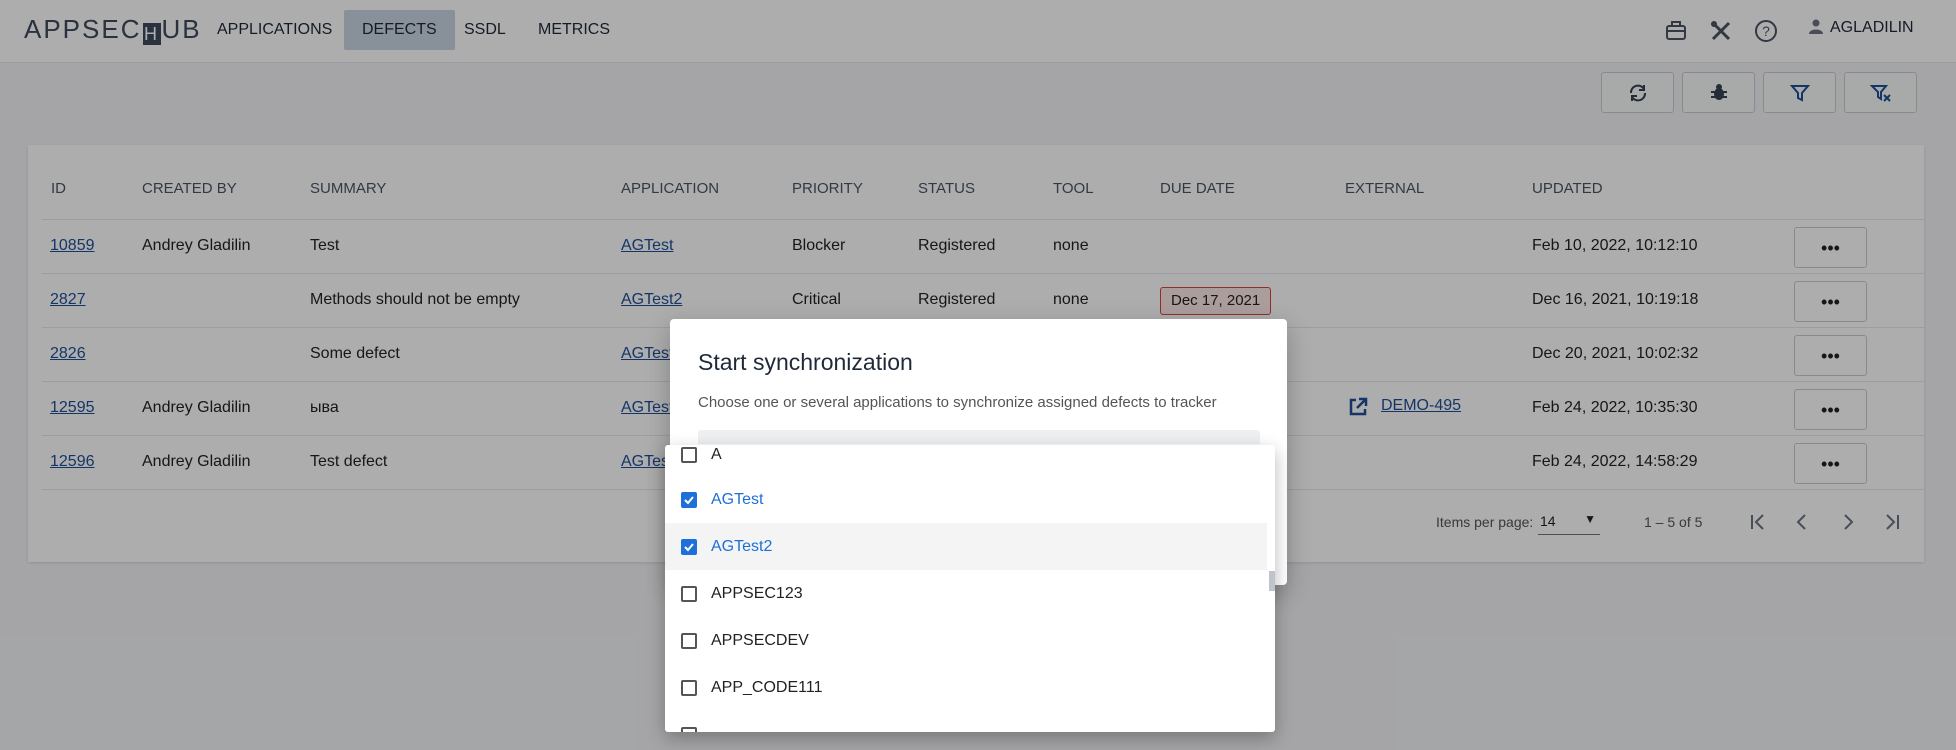  Describe the element at coordinates (805, 362) in the screenshot. I see `dialog-title: Start synchronization` at that location.